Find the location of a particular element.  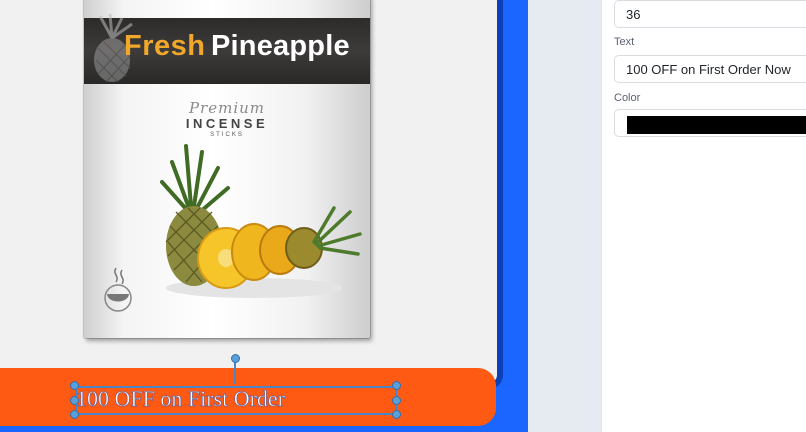

color-picker-field is located at coordinates (710, 123).